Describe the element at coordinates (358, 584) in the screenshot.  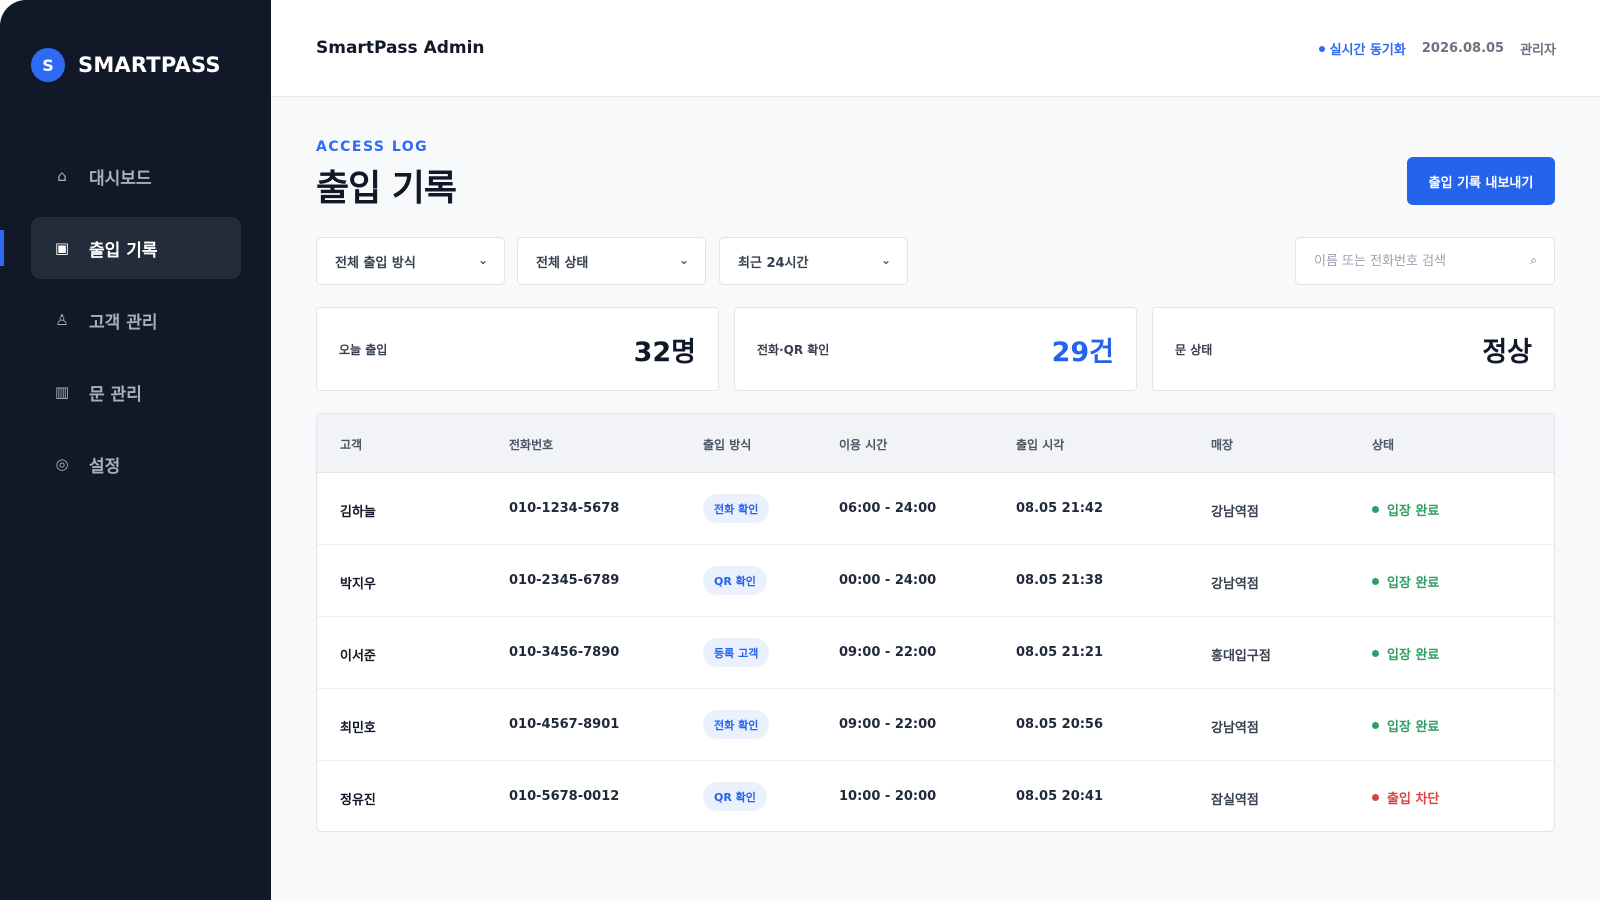
I see `cell-customer: 박지우` at that location.